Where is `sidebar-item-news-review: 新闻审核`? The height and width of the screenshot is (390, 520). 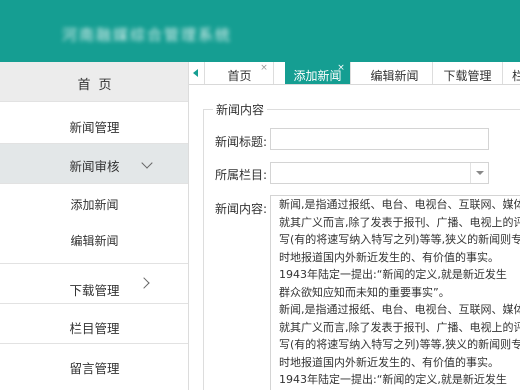 sidebar-item-news-review: 新闻审核 is located at coordinates (94, 164).